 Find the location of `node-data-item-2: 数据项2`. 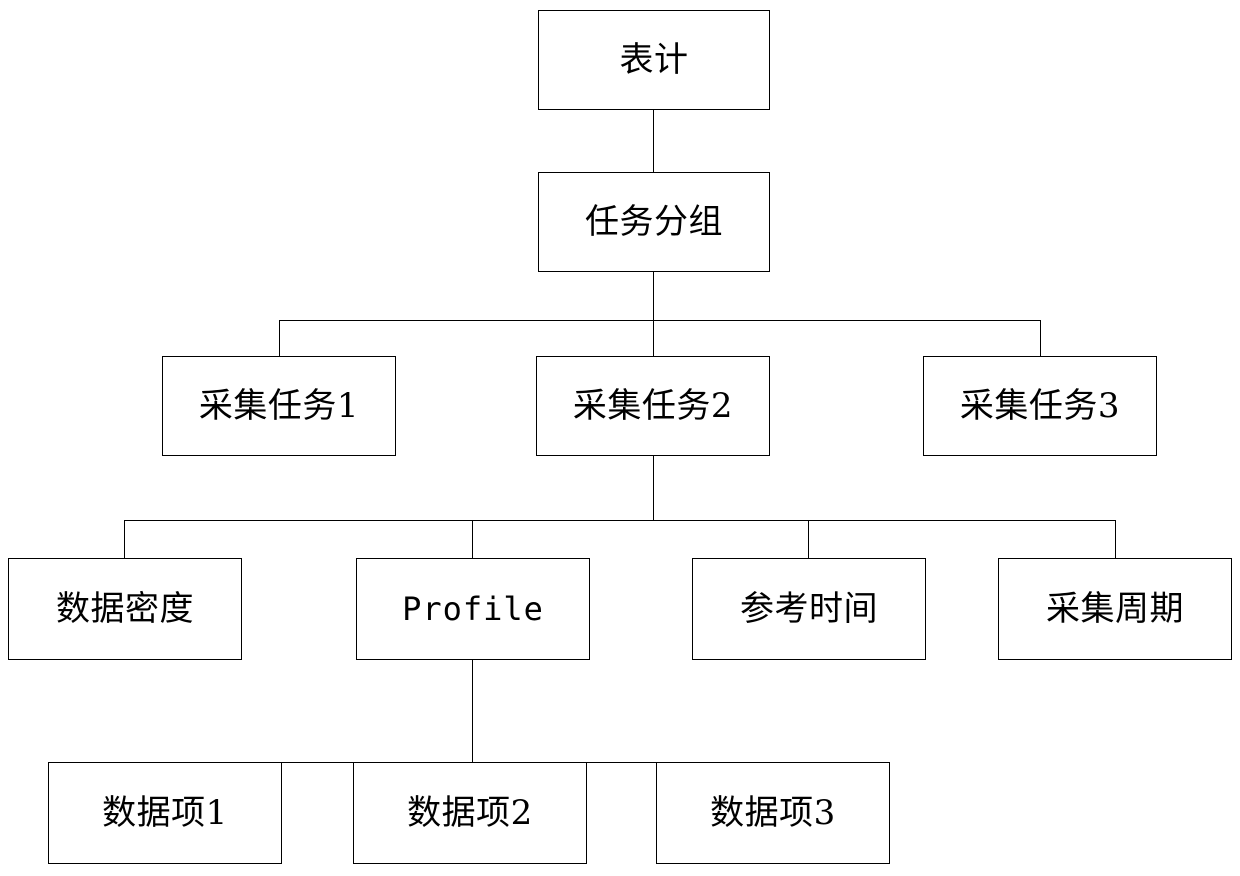

node-data-item-2: 数据项2 is located at coordinates (470, 813).